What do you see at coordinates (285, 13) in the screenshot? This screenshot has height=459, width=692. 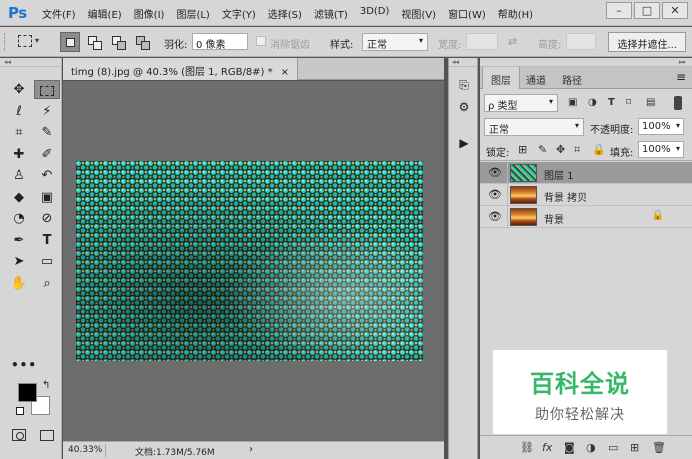 I see `menu-select: 选择(S)` at bounding box center [285, 13].